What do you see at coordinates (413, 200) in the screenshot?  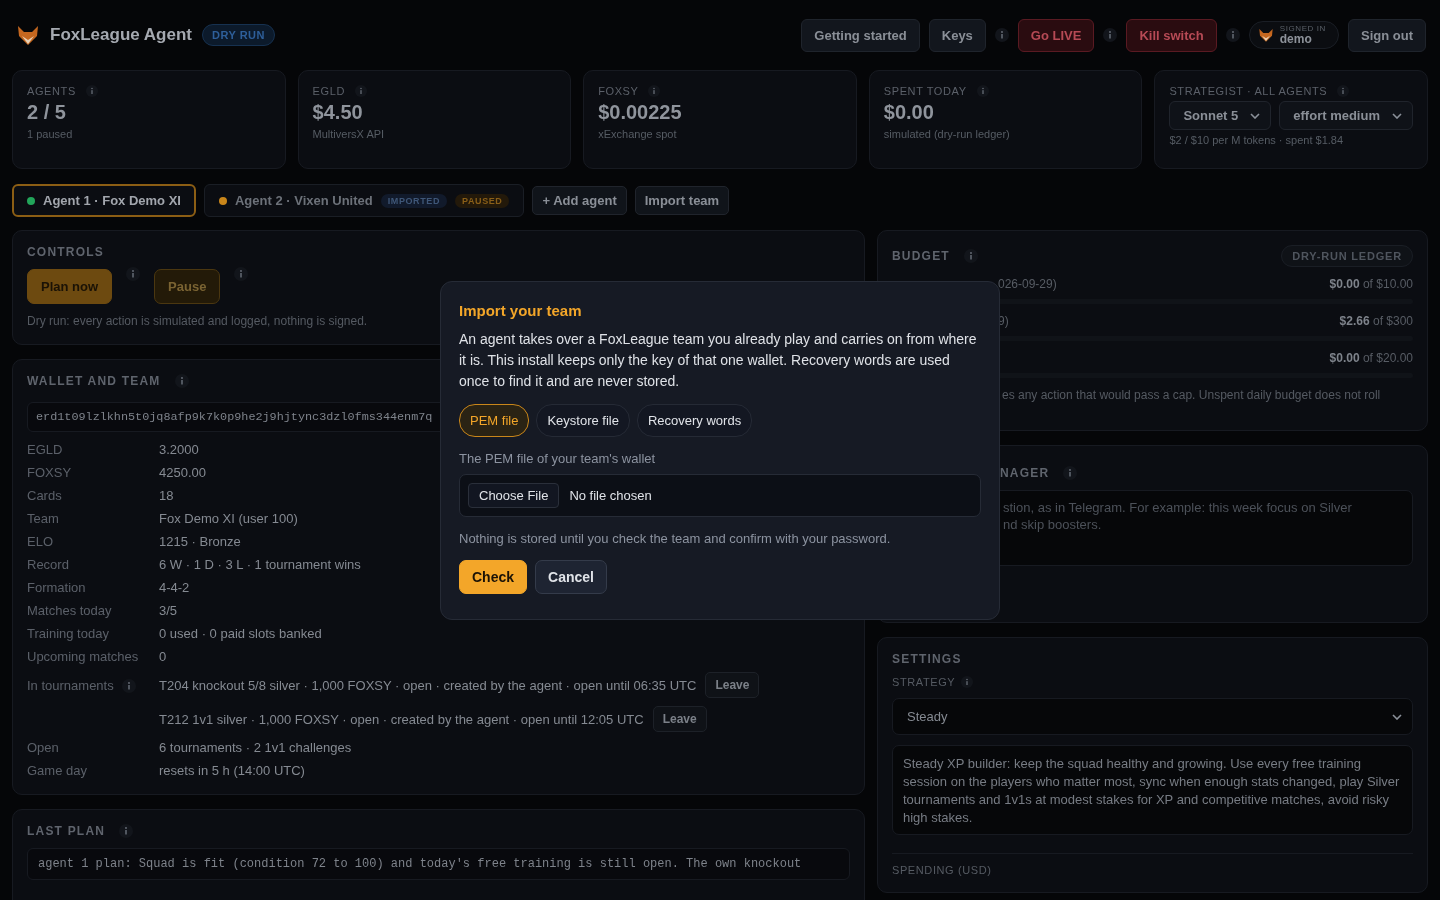 I see `status-badge: IMPORTED` at bounding box center [413, 200].